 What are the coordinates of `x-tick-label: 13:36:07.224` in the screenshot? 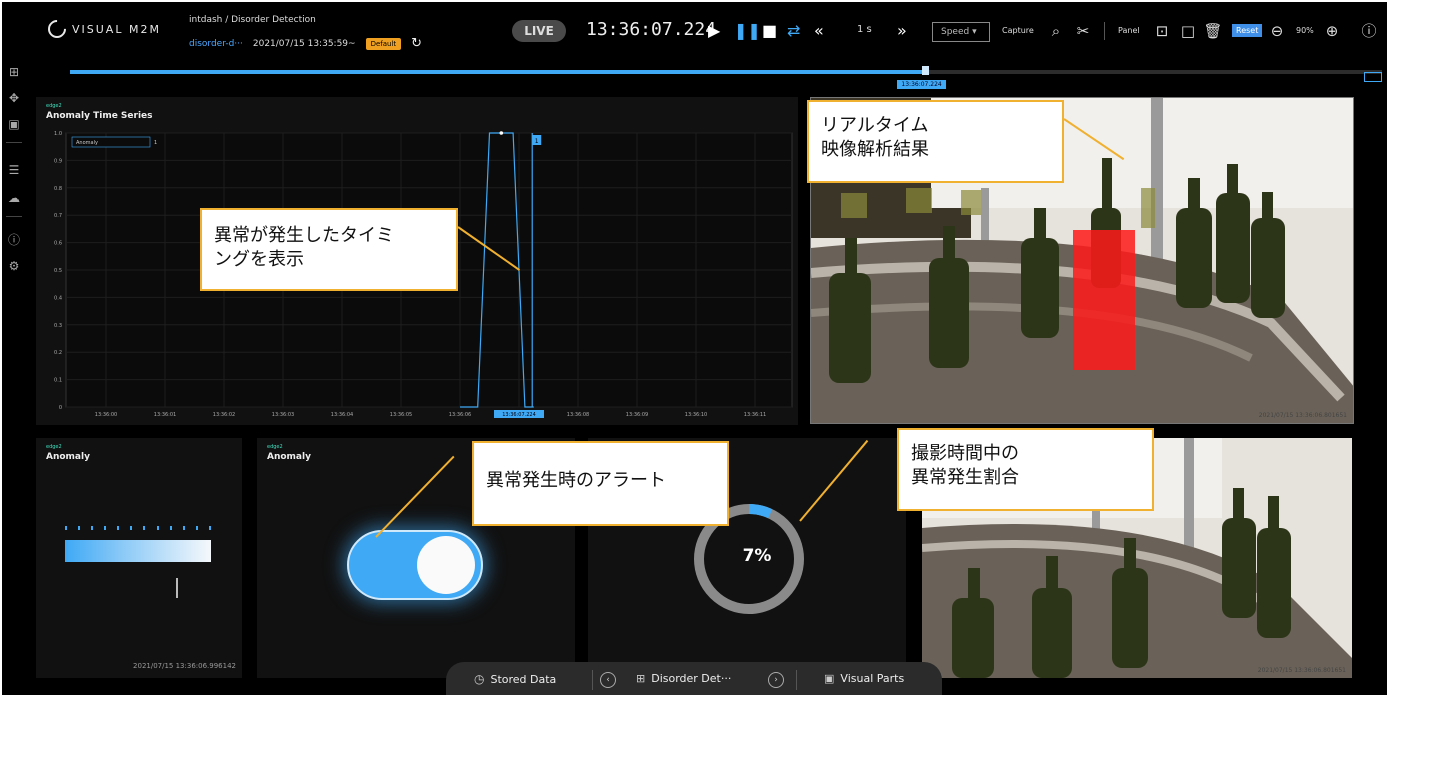 It's located at (519, 415).